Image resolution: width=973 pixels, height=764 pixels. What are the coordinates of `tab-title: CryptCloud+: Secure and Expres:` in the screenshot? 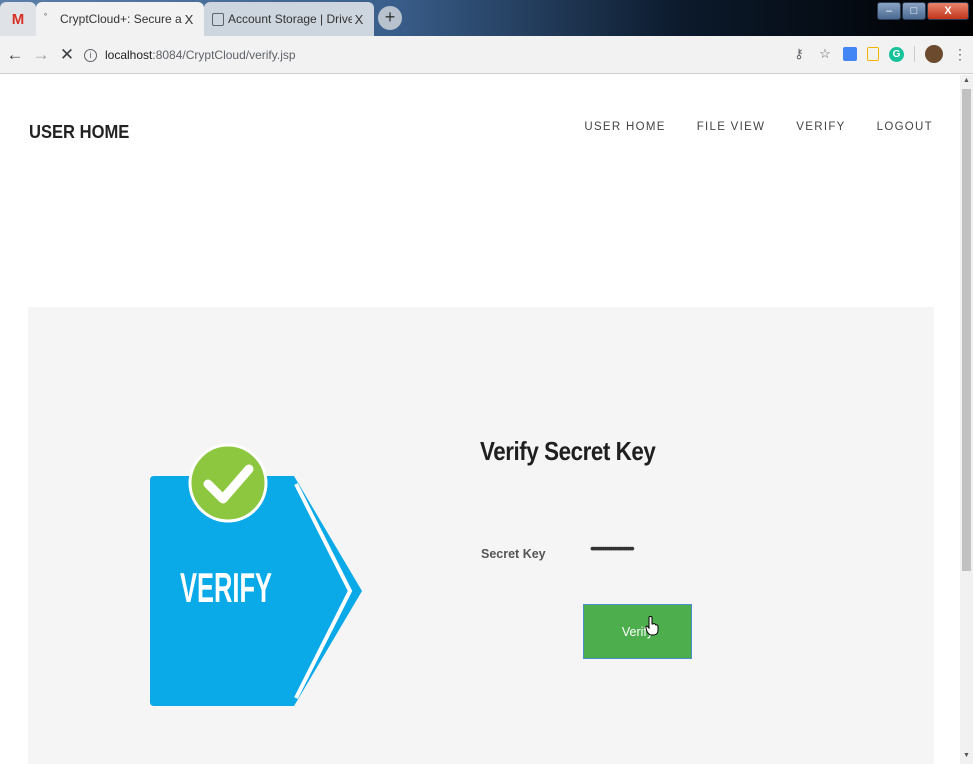 It's located at (121, 19).